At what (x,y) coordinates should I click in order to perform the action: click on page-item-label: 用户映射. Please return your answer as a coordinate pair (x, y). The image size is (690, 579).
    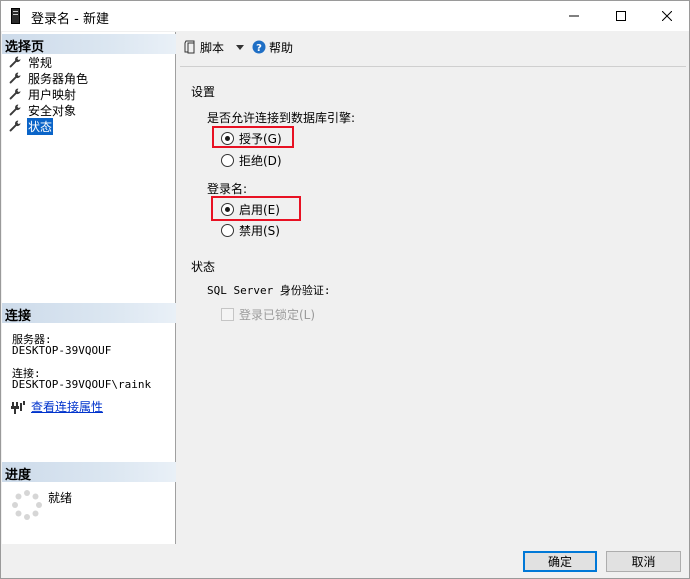
    Looking at the image, I should click on (52, 94).